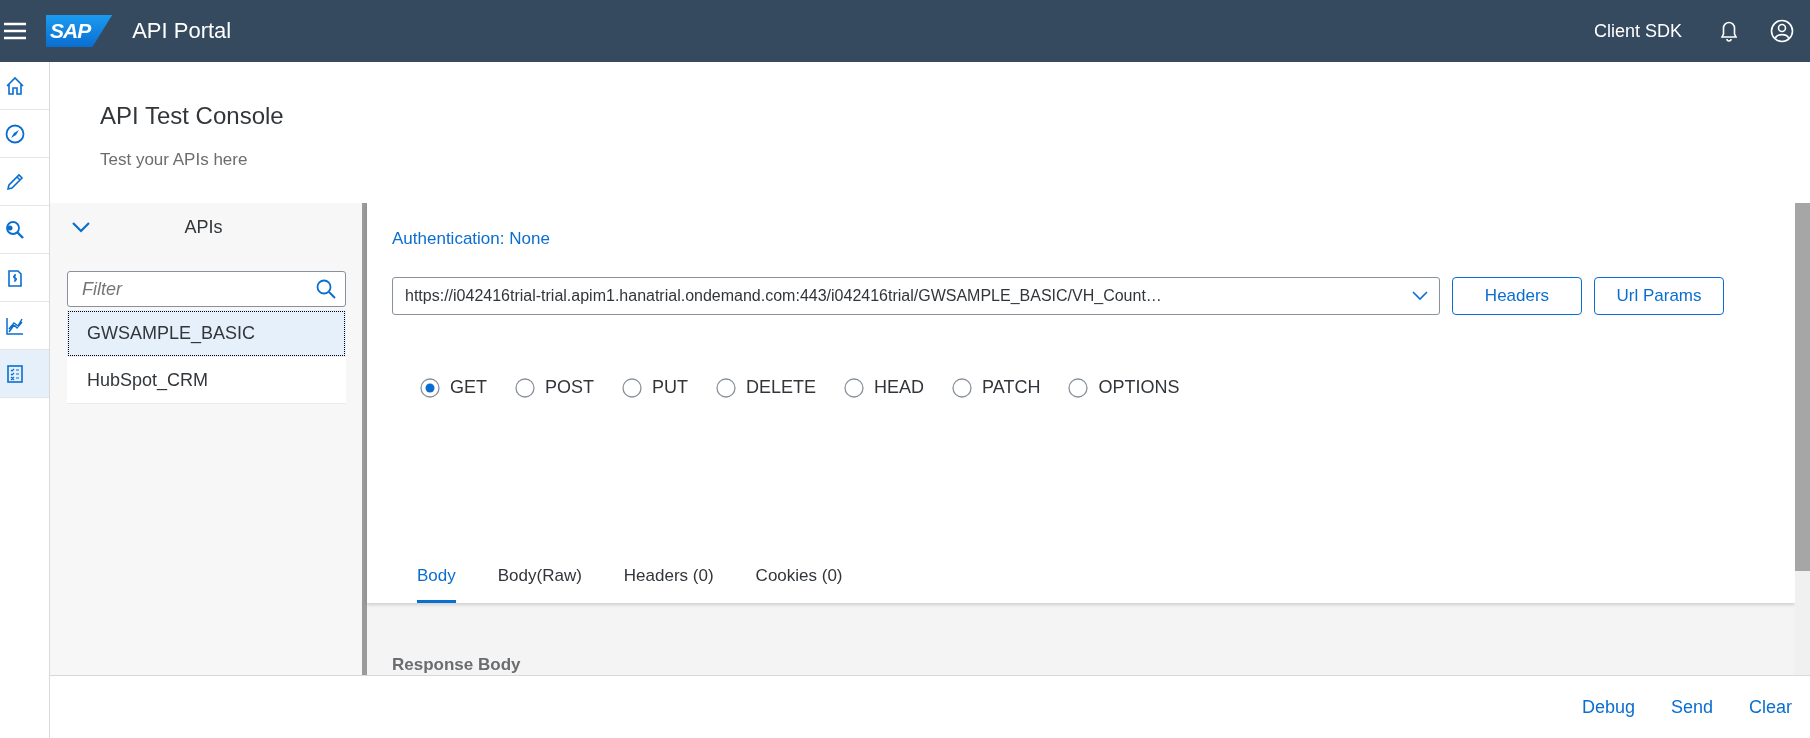  I want to click on debug-button: Debug, so click(1608, 707).